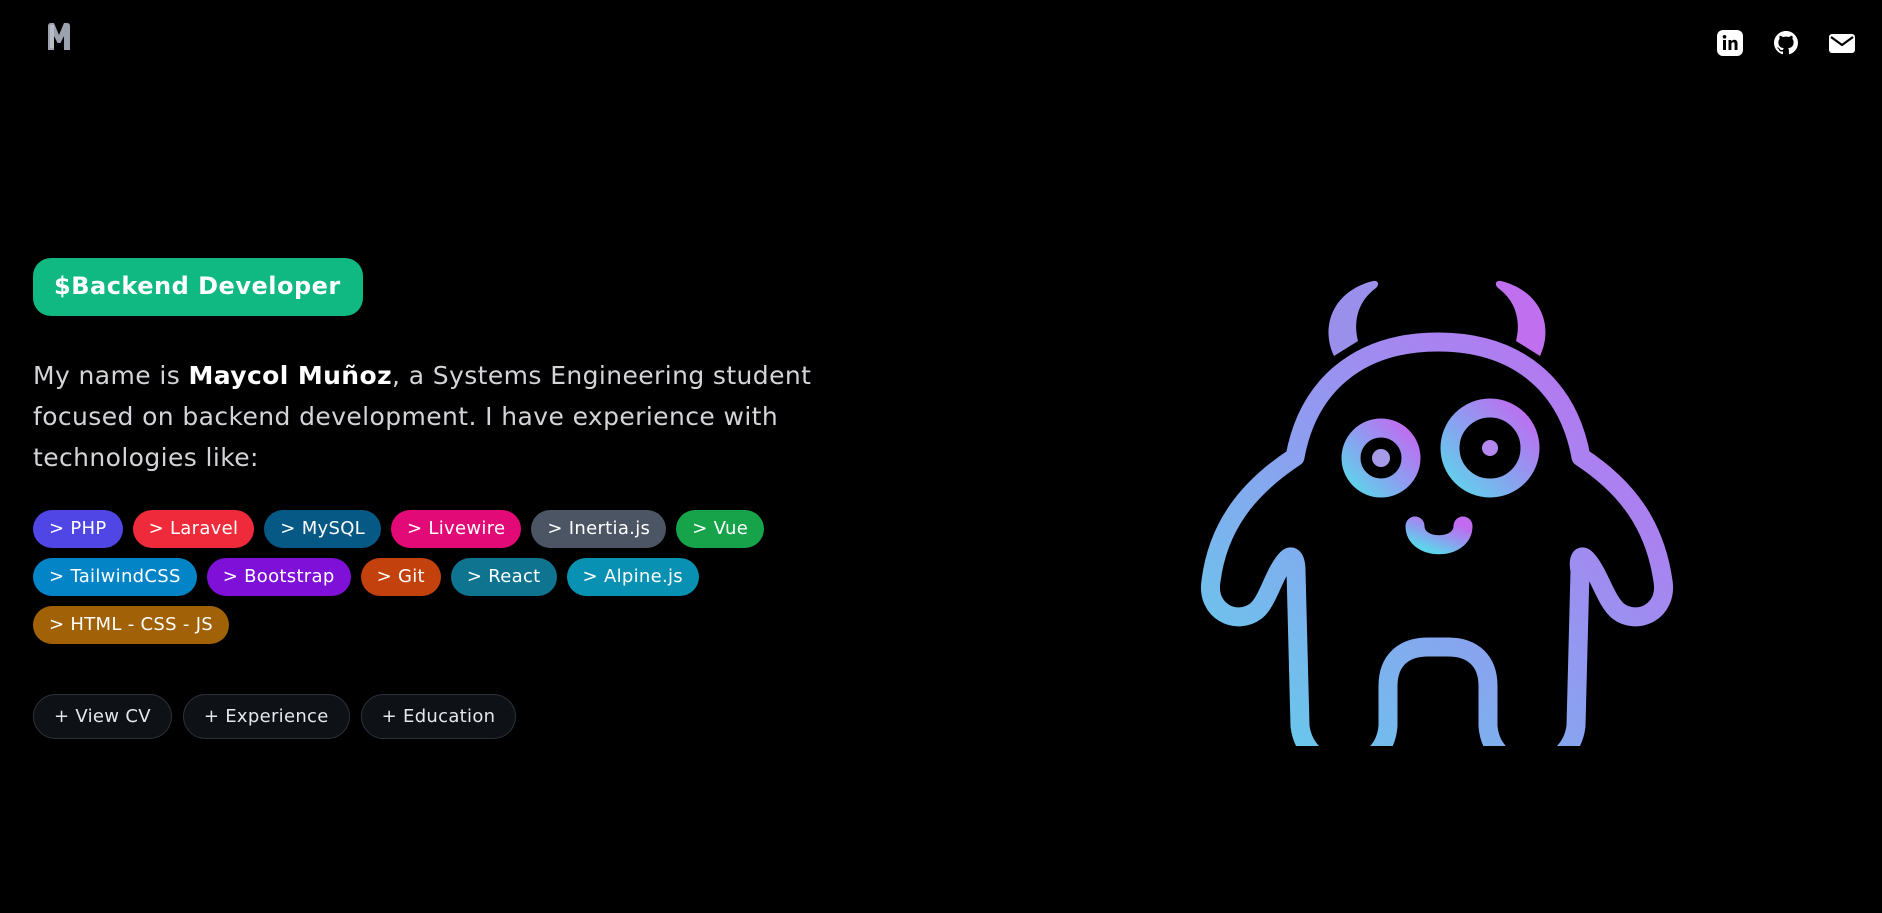  Describe the element at coordinates (438, 716) in the screenshot. I see `education-button: + Education` at that location.